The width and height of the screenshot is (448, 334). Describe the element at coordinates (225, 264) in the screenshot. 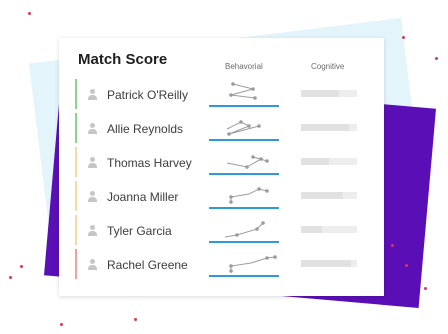

I see `candidate-row: Rachel Greene` at that location.